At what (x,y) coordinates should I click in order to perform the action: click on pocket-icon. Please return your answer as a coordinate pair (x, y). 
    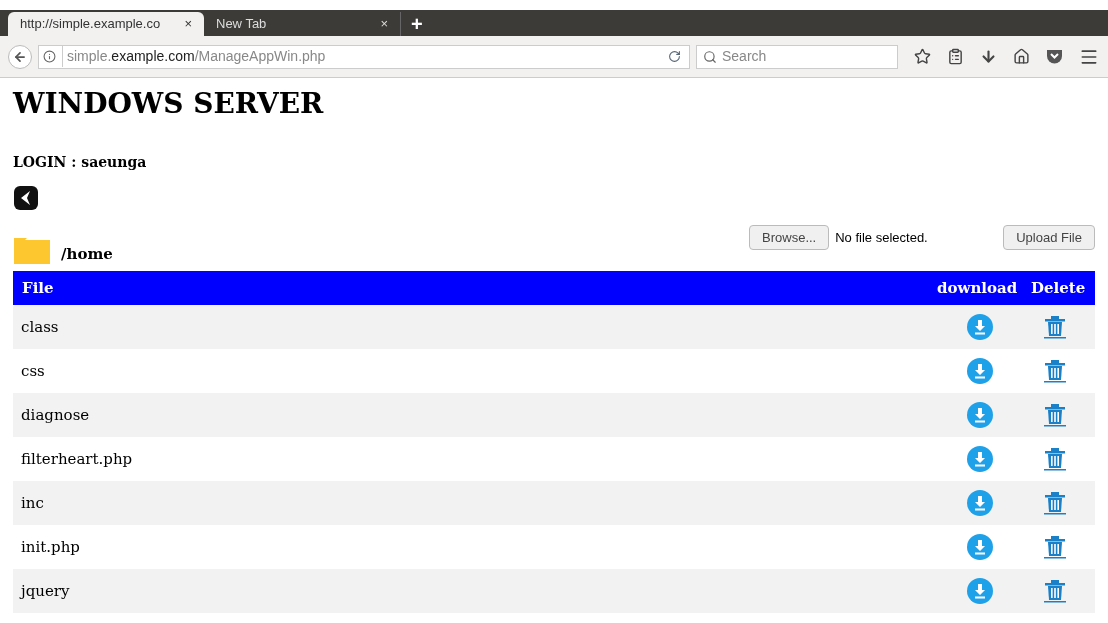
    Looking at the image, I should click on (1054, 56).